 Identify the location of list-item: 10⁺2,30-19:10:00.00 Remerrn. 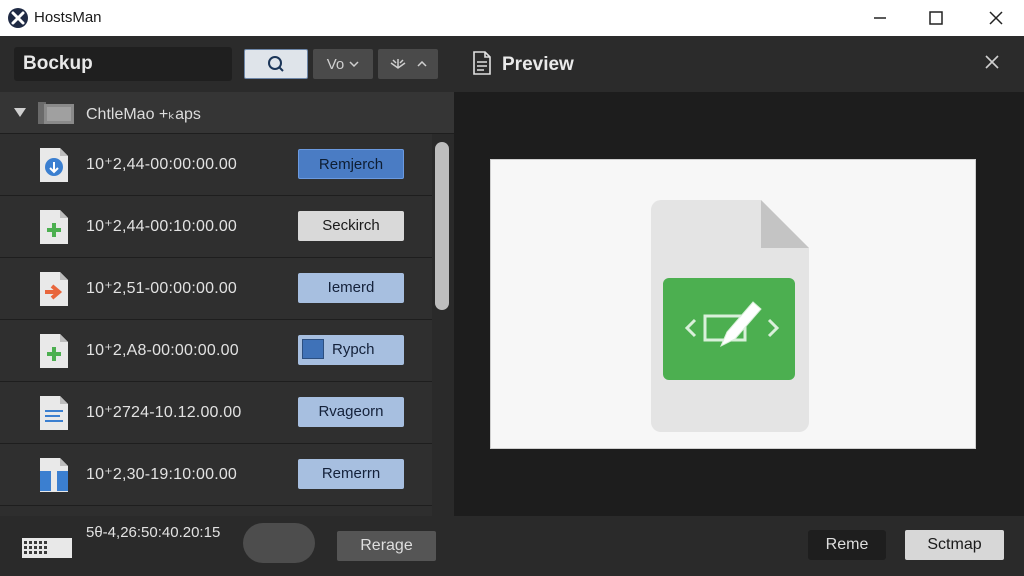
(216, 475).